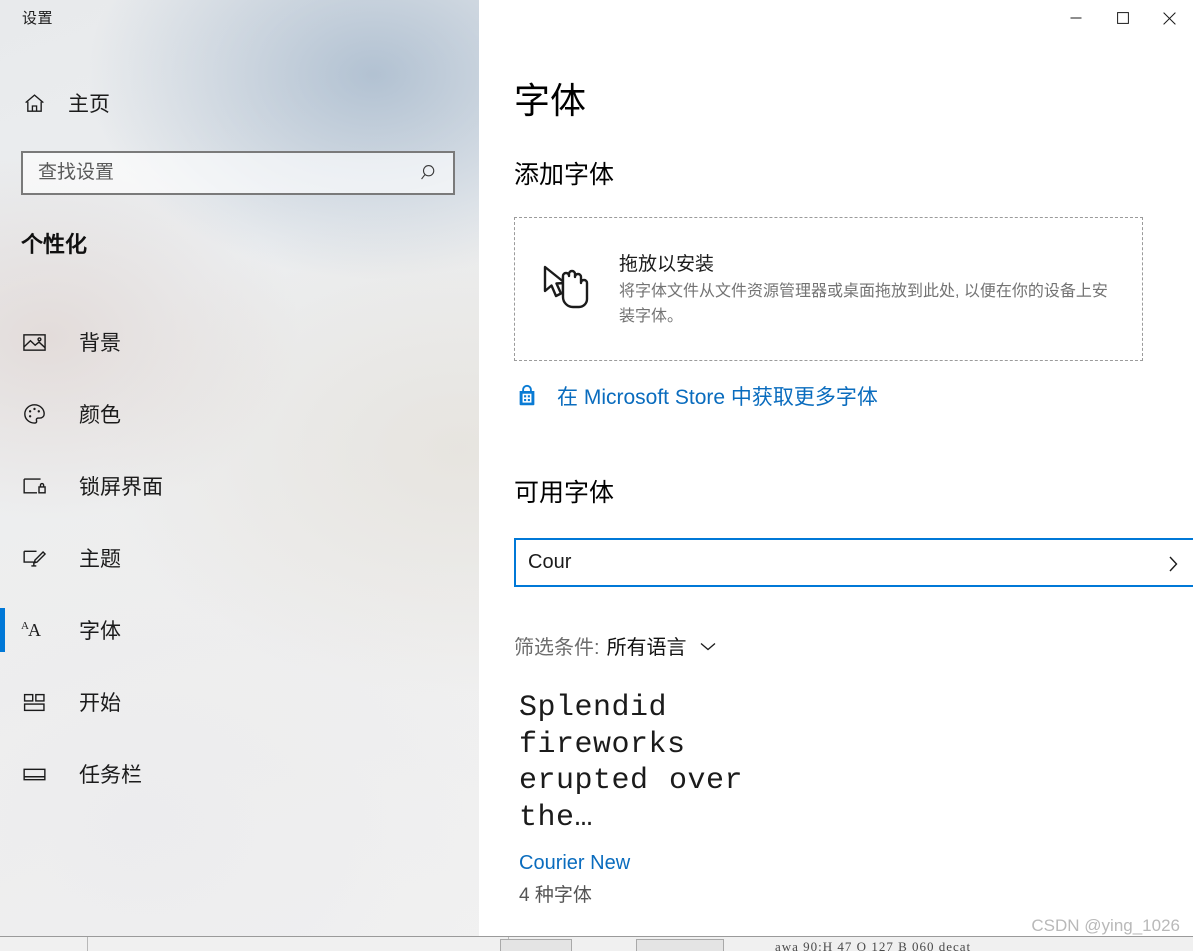 The height and width of the screenshot is (951, 1193). I want to click on search-input, so click(227, 173).